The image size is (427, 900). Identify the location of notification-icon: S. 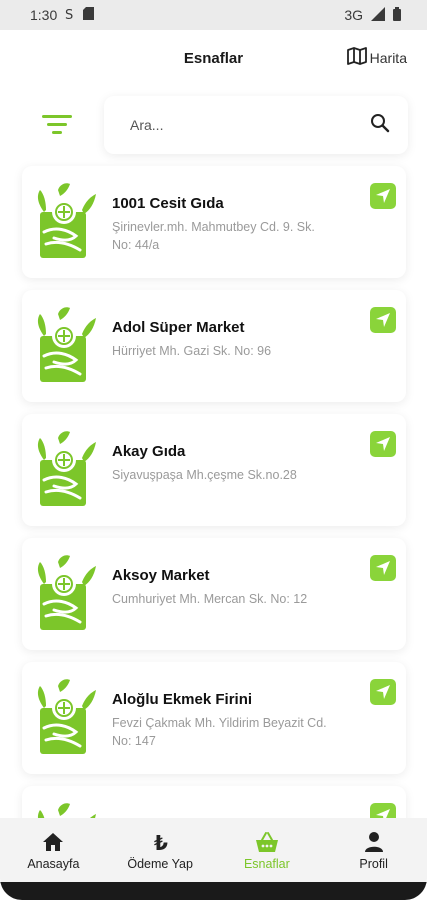
(70, 15).